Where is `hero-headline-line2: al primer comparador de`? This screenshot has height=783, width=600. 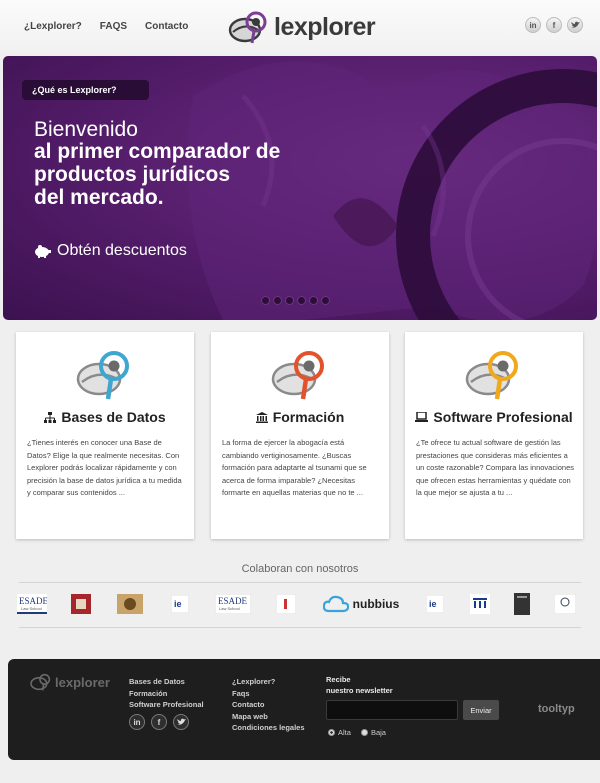 hero-headline-line2: al primer comparador de is located at coordinates (157, 151).